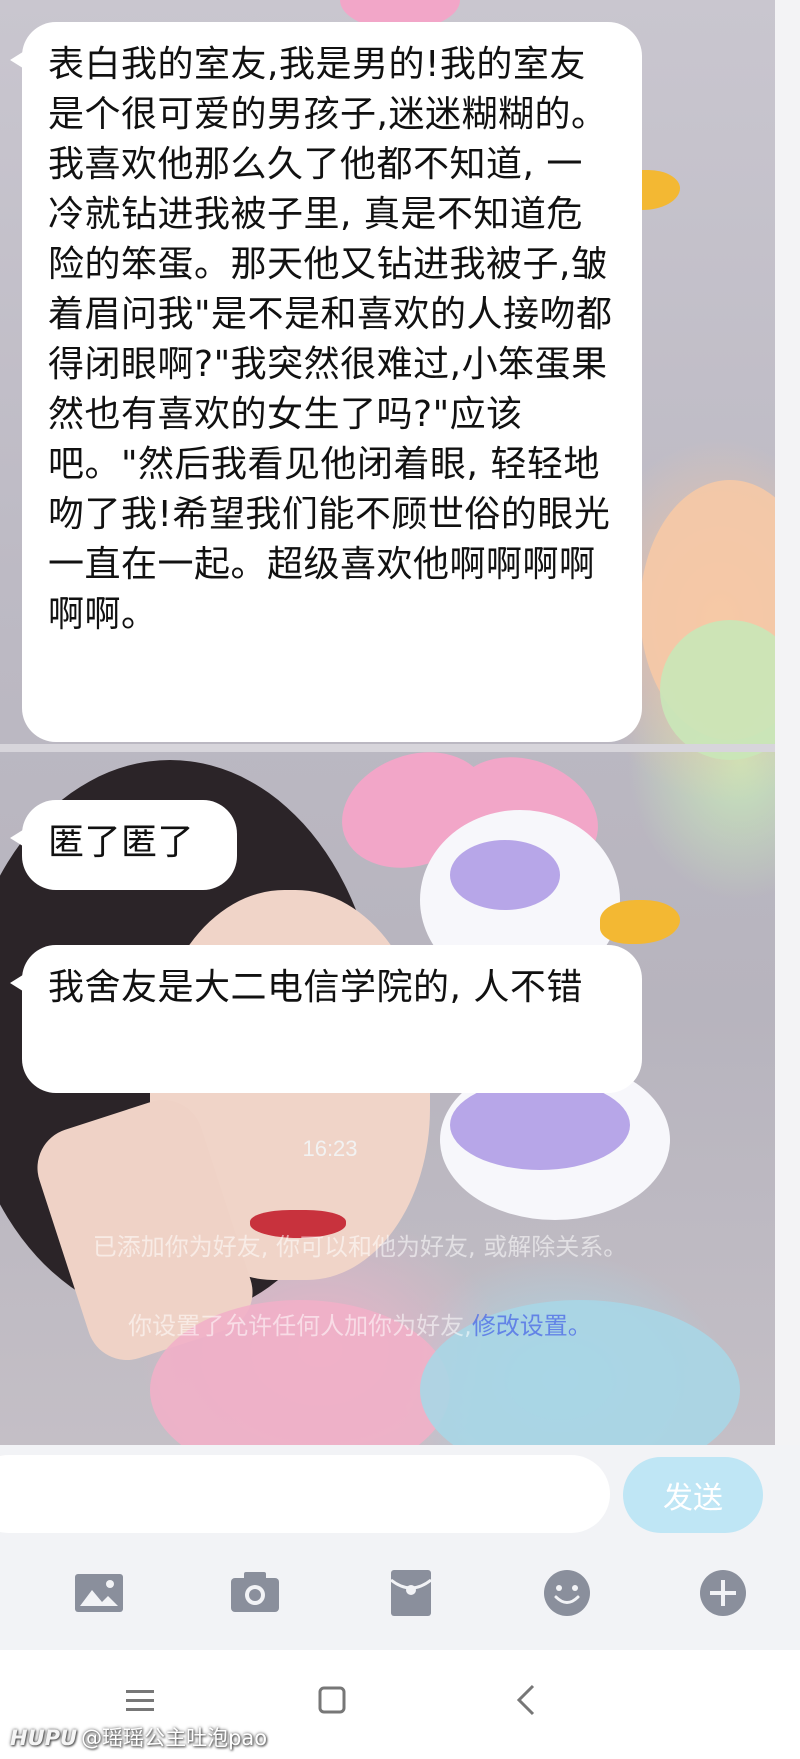 The height and width of the screenshot is (1759, 800). Describe the element at coordinates (532, 1326) in the screenshot. I see `modify-settings-link: 修改设置。` at that location.